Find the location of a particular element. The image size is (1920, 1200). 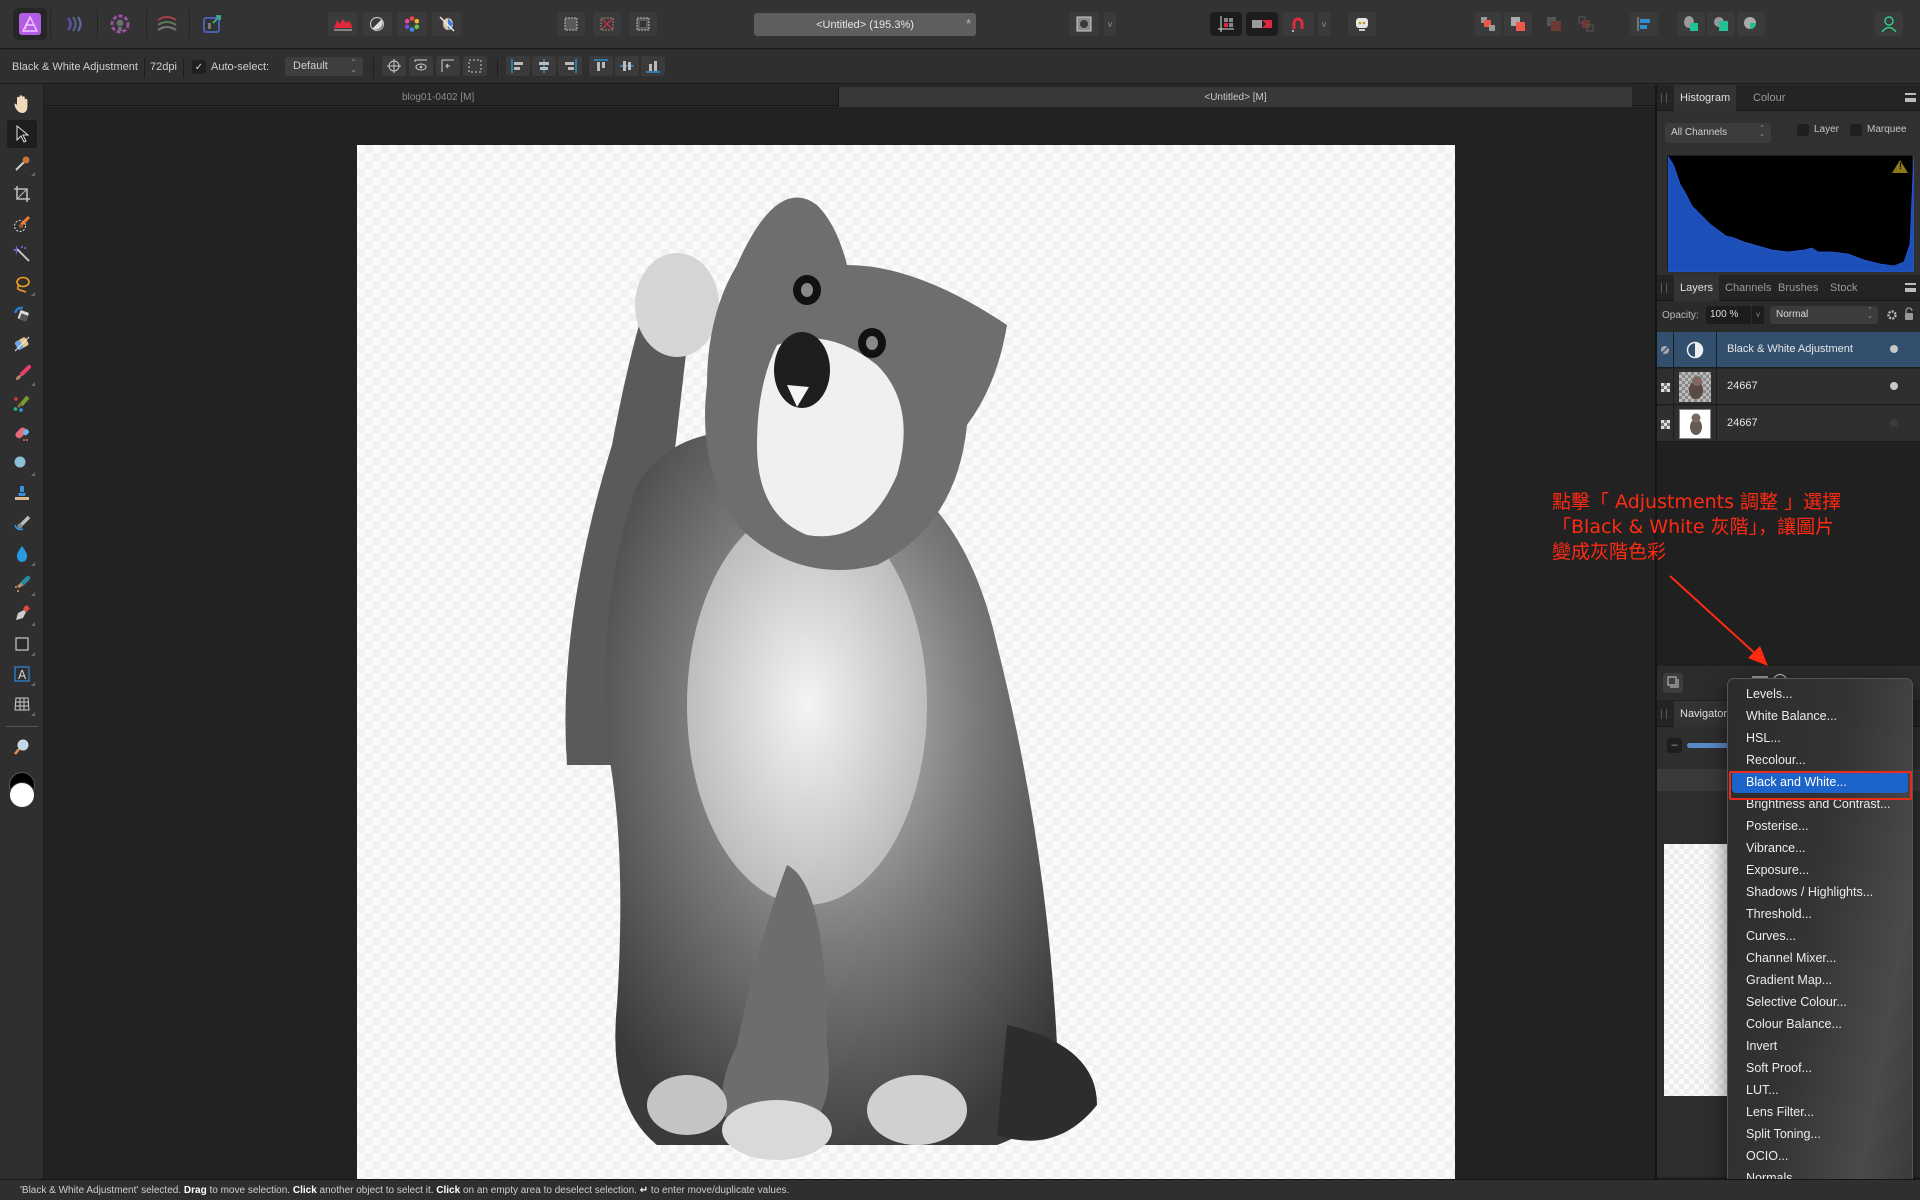

snap-to-guides-button is located at coordinates (475, 66).